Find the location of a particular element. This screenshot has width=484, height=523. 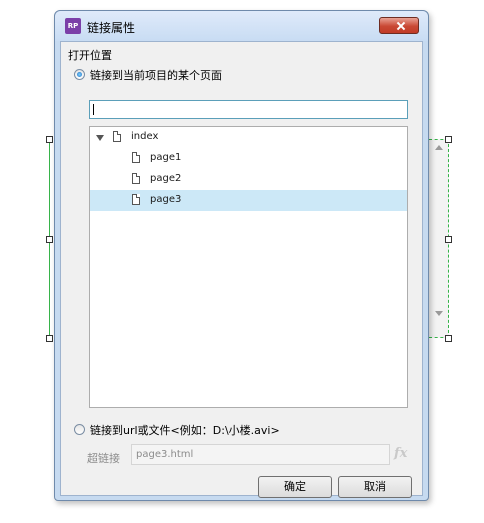

scroll-up-arrow-icon is located at coordinates (439, 147).